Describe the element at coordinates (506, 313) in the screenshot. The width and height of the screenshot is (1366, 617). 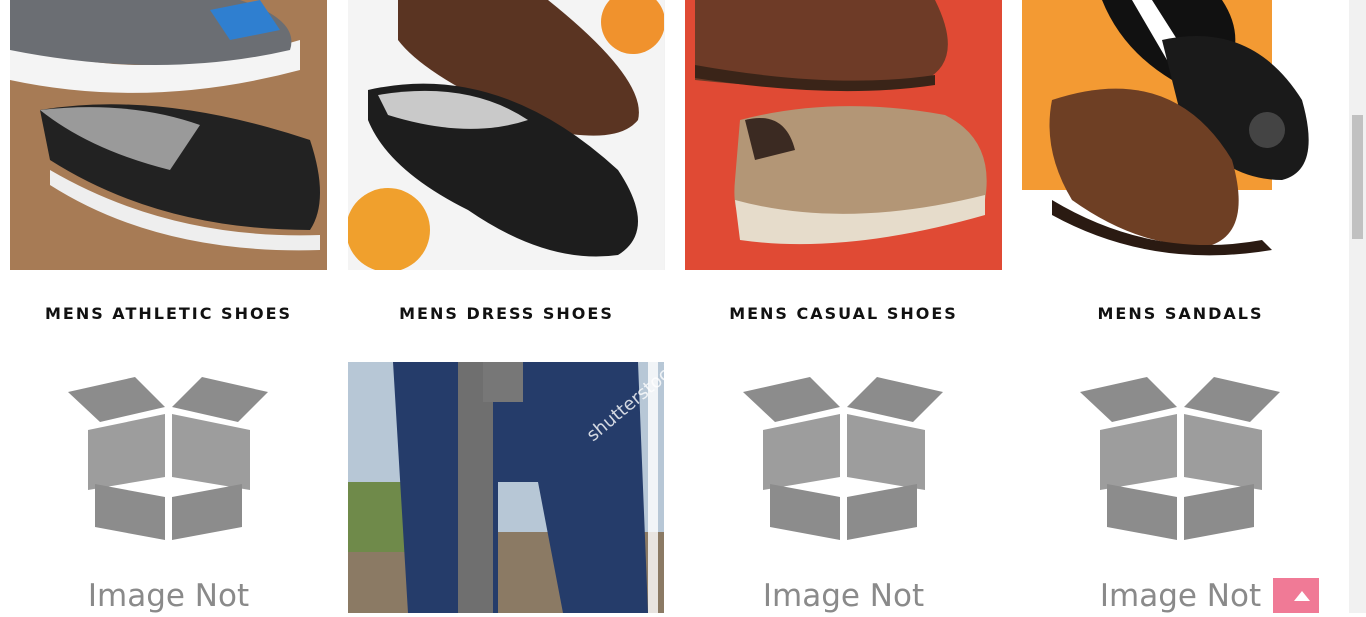
I see `category-title: MENS DRESS SHOES` at that location.